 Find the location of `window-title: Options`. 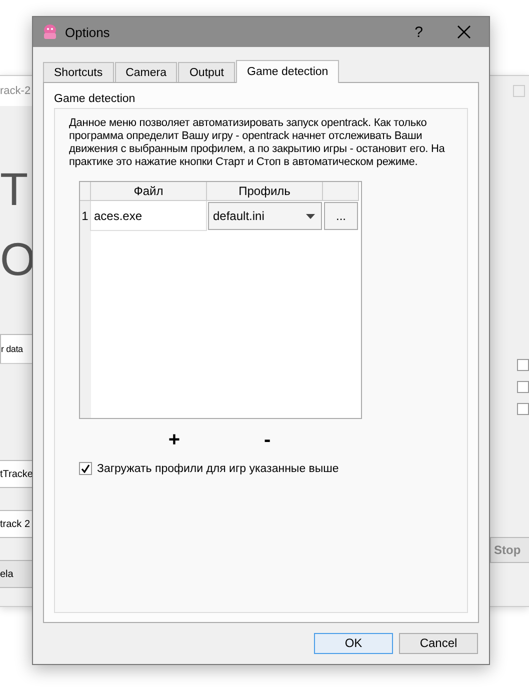

window-title: Options is located at coordinates (88, 32).